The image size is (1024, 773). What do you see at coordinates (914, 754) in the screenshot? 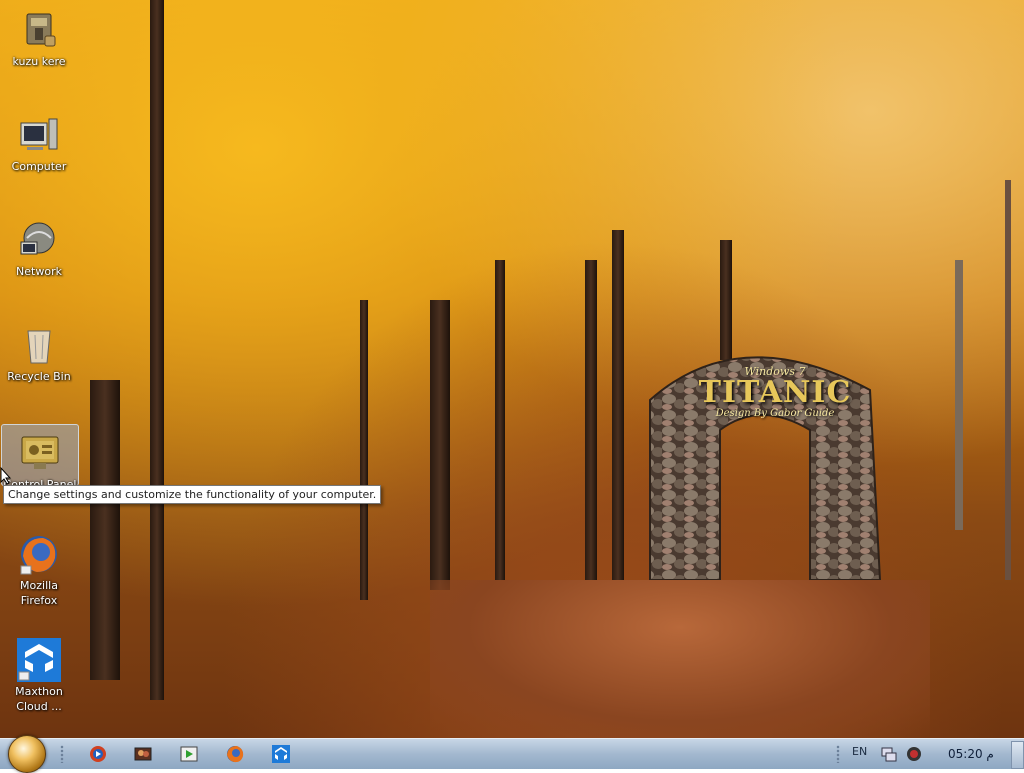
I see `speaker-tray-icon` at bounding box center [914, 754].